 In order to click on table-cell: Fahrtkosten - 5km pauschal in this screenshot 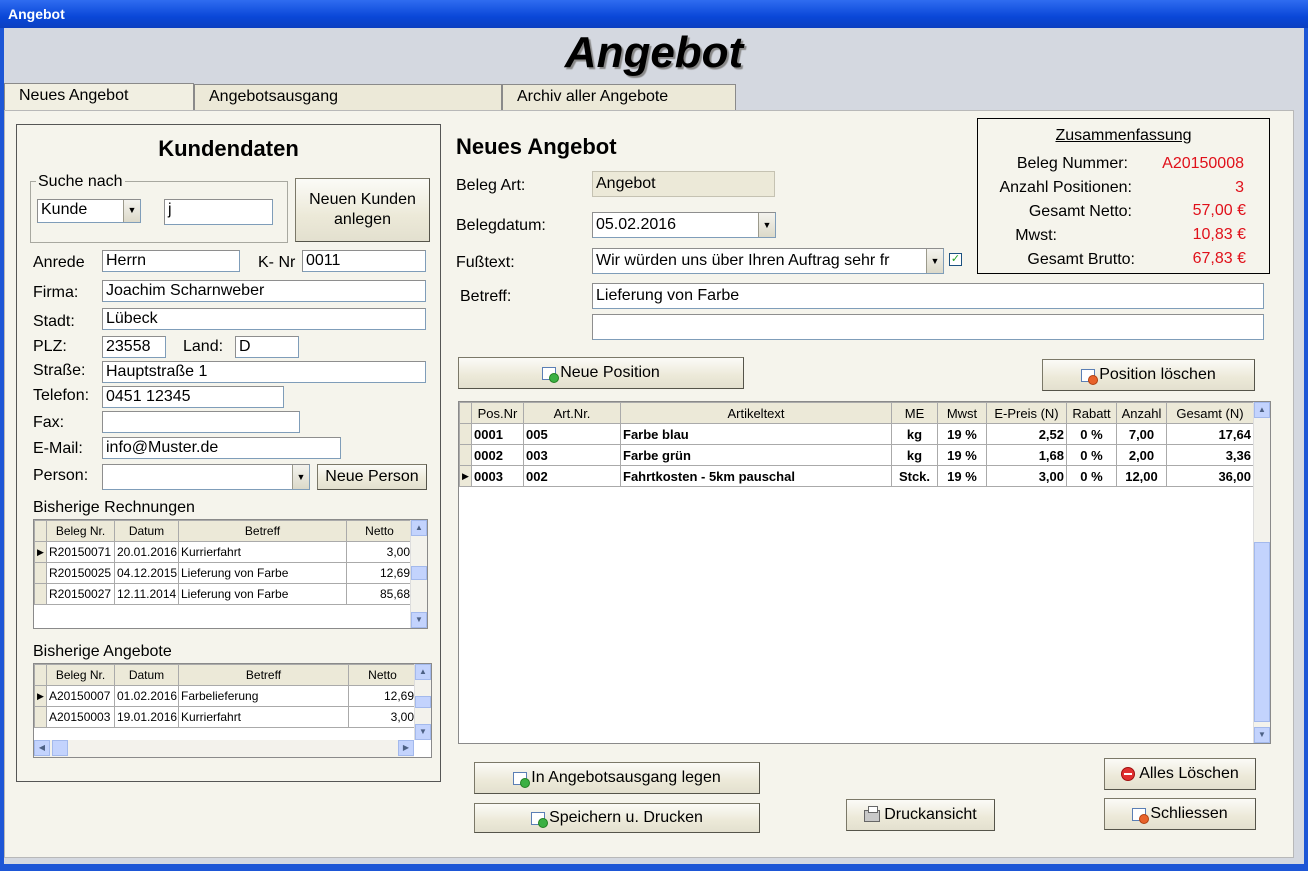, I will do `click(756, 476)`.